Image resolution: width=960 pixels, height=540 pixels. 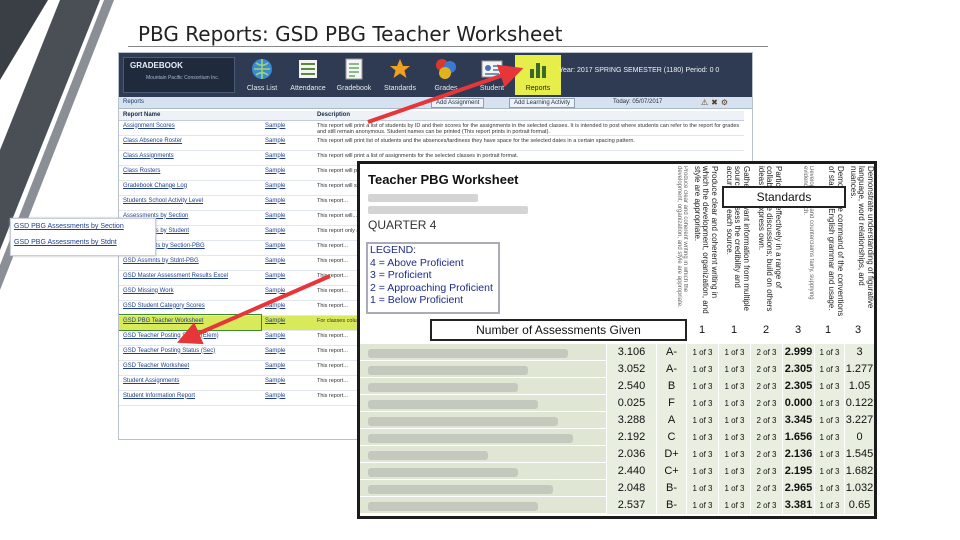 I want to click on cell-v4: 1.656, so click(x=798, y=437).